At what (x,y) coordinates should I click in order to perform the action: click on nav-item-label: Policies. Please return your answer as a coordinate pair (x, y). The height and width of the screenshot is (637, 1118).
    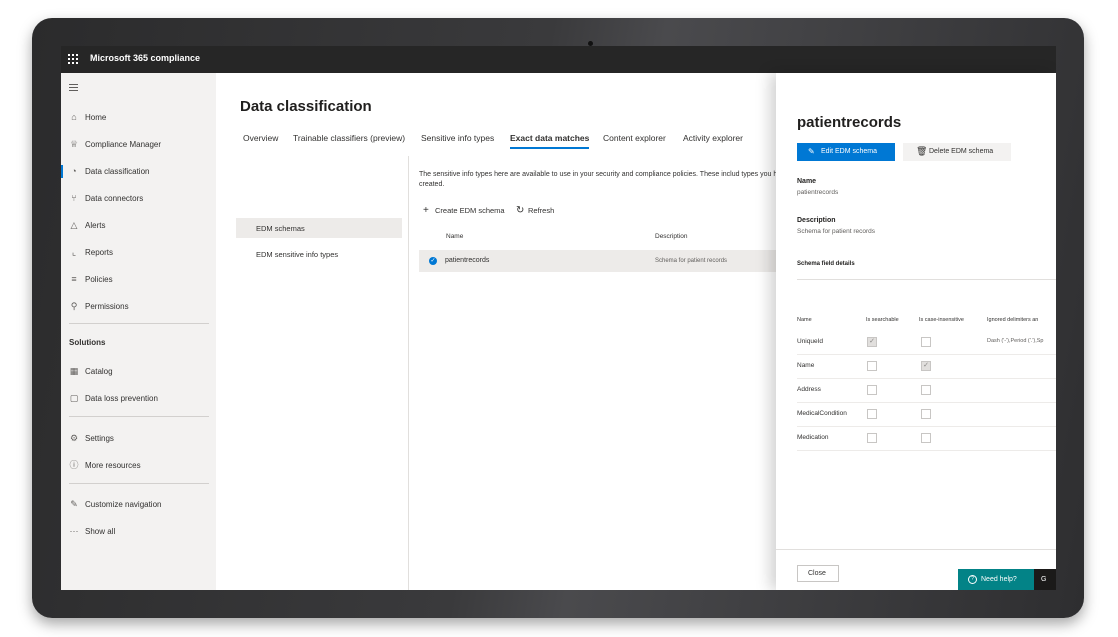
    Looking at the image, I should click on (99, 279).